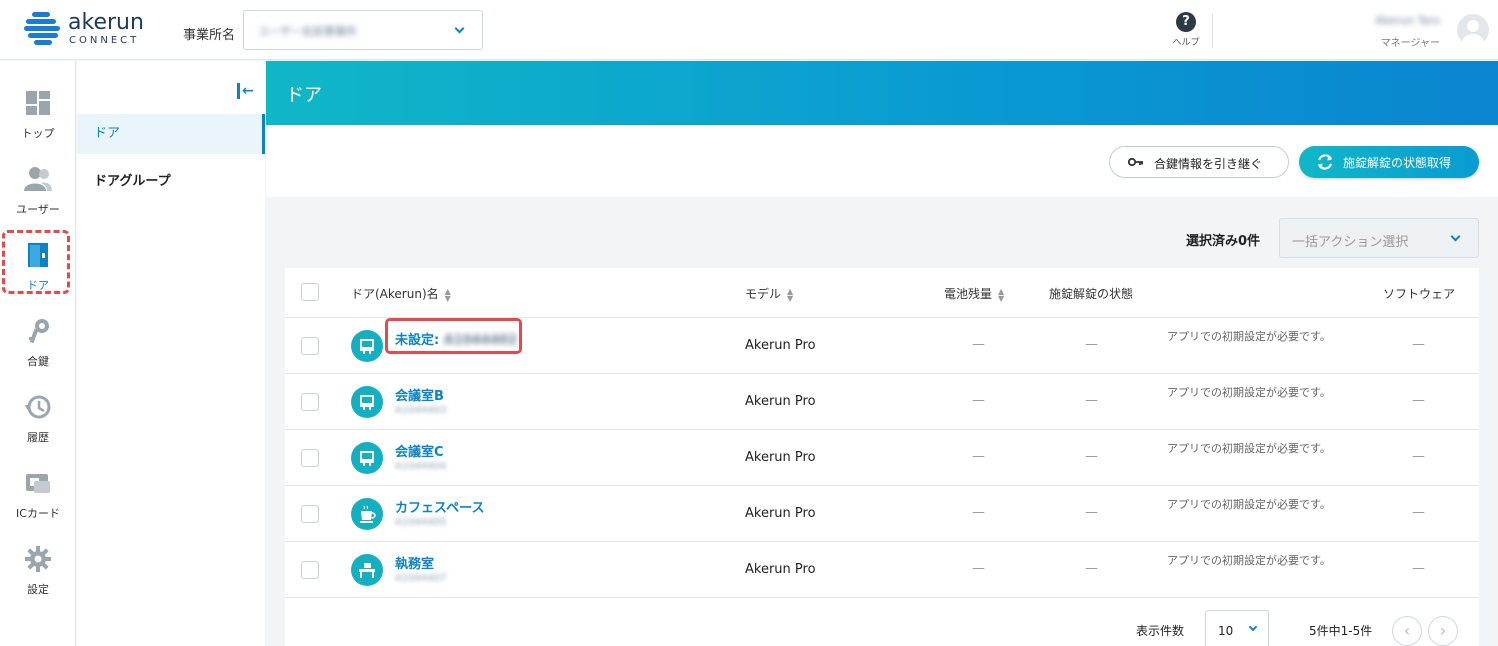  What do you see at coordinates (38, 103) in the screenshot?
I see `dashboard-icon` at bounding box center [38, 103].